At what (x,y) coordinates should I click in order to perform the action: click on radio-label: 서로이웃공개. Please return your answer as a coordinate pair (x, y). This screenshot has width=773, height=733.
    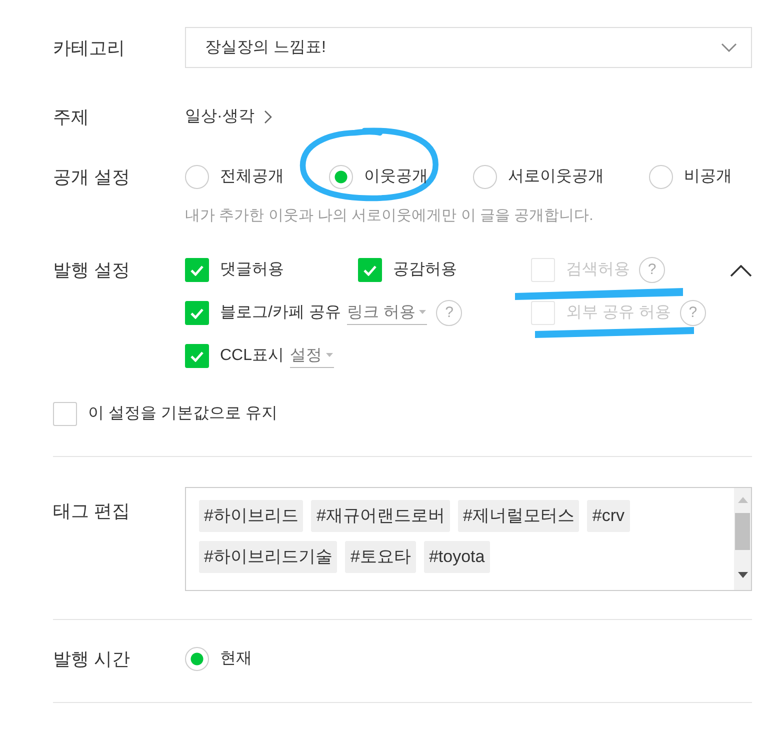
    Looking at the image, I should click on (556, 177).